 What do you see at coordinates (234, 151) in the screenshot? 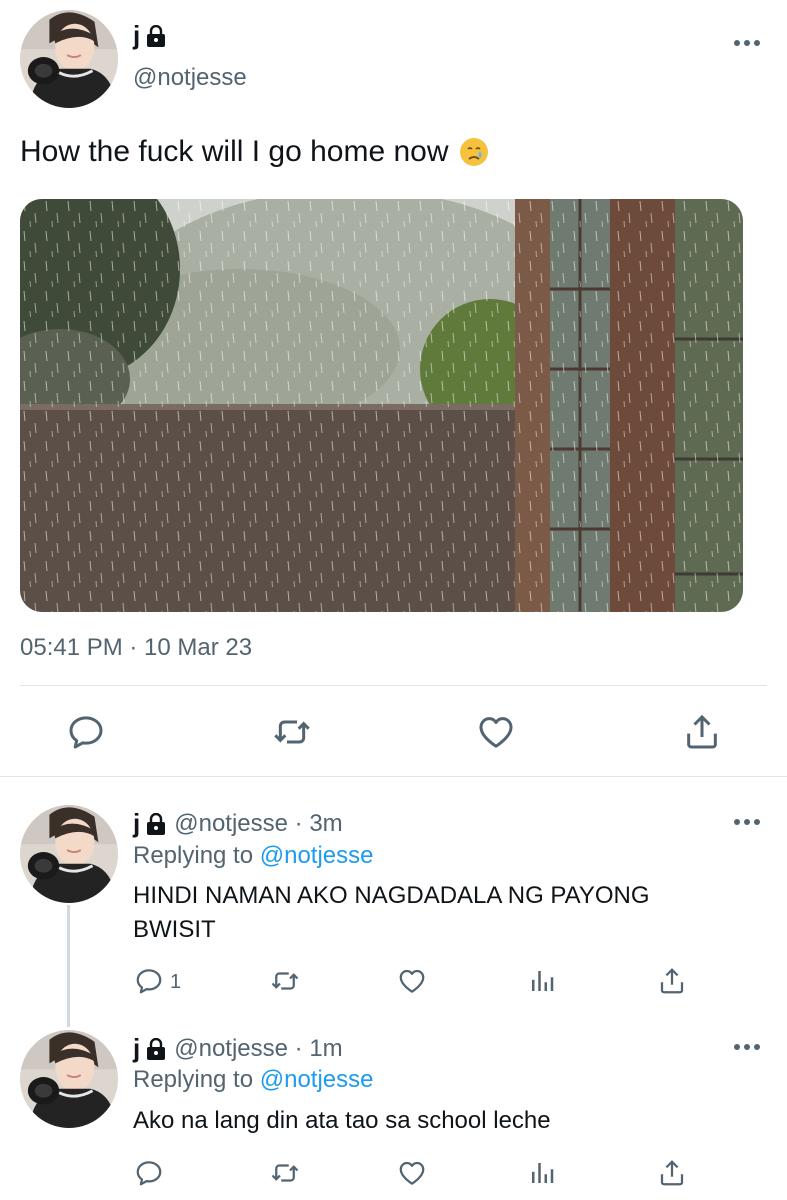
I see `tweet-body: How the fuck will I go home now` at bounding box center [234, 151].